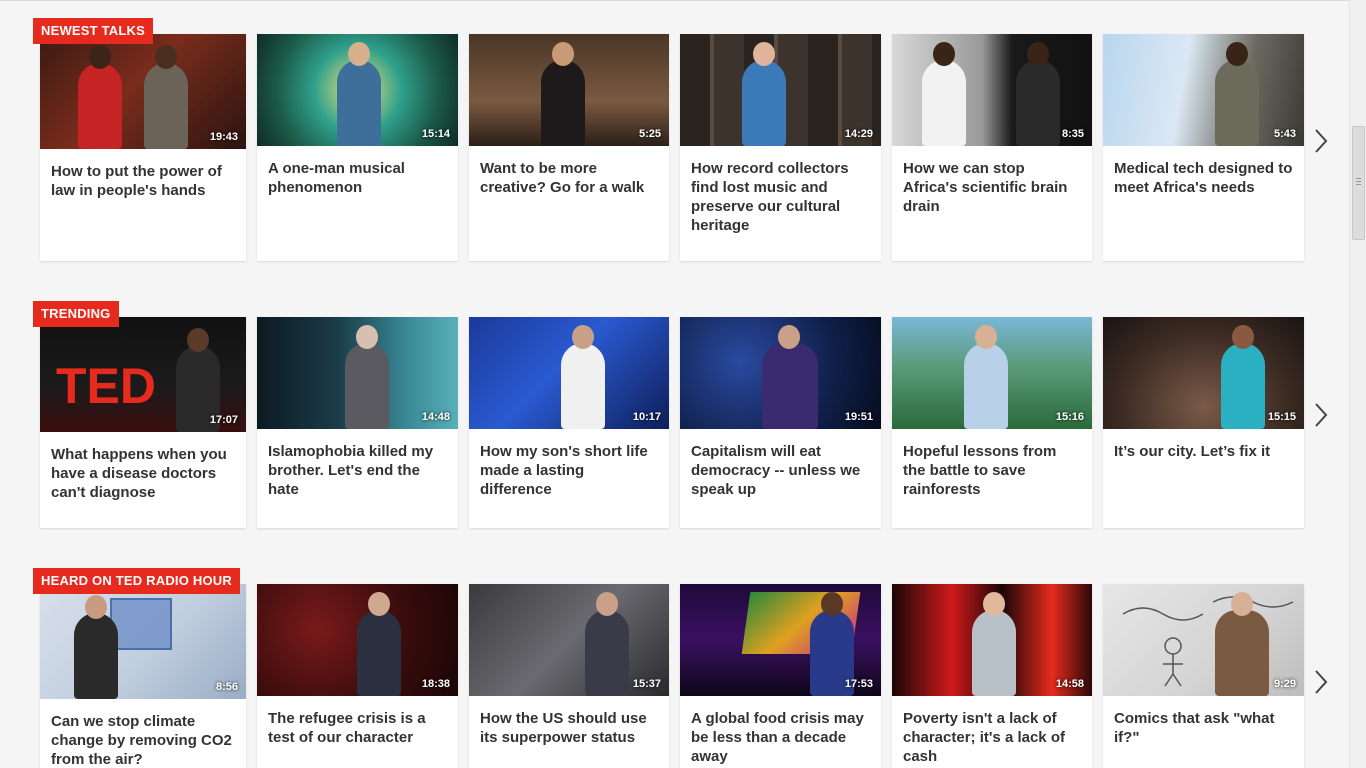  Describe the element at coordinates (223, 137) in the screenshot. I see `talk-duration: 19:43` at that location.